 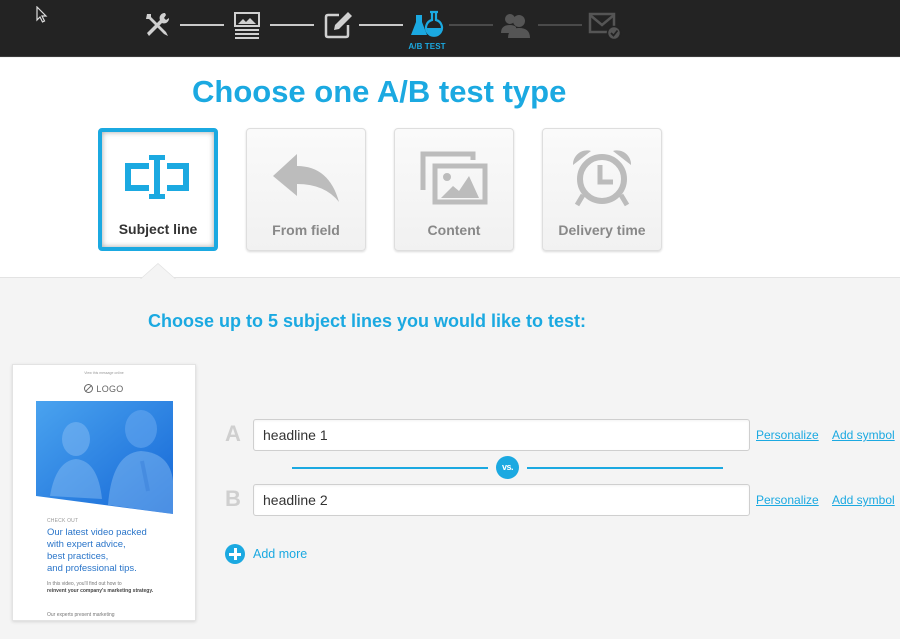 What do you see at coordinates (863, 435) in the screenshot?
I see `add-symbol-link-a: Add symbol` at bounding box center [863, 435].